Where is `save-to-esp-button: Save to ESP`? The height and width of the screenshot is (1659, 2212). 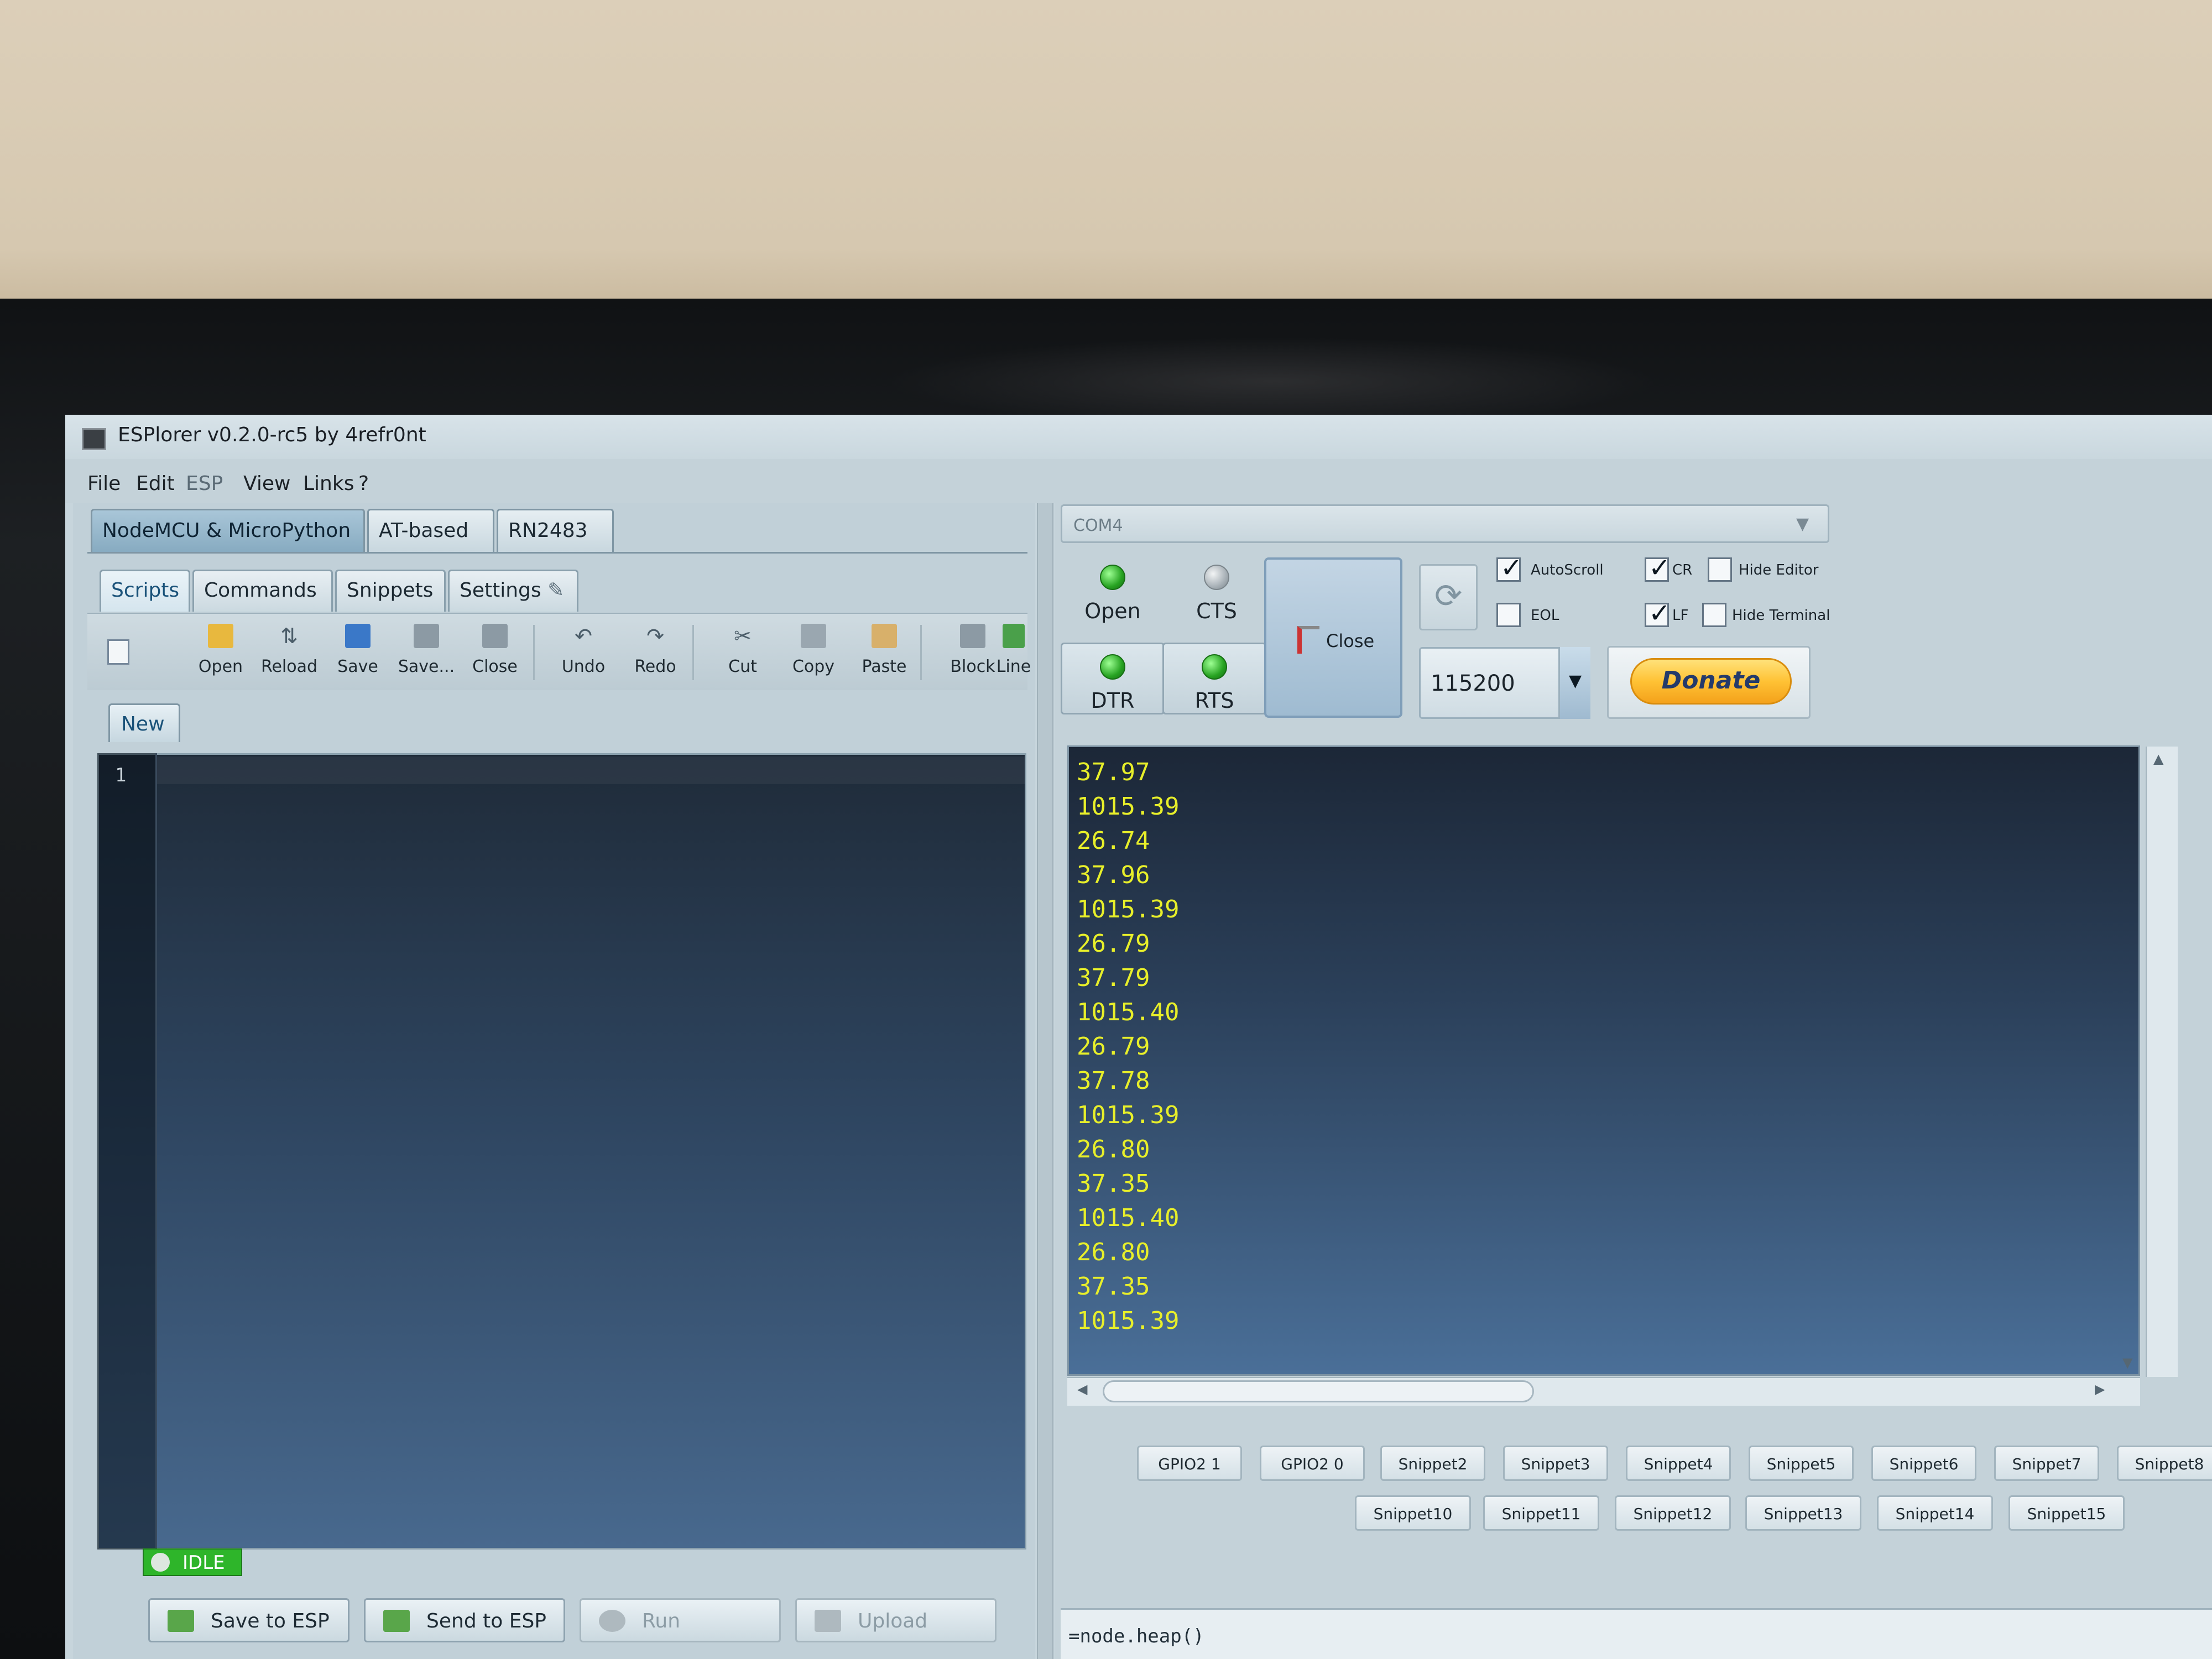 save-to-esp-button: Save to ESP is located at coordinates (249, 1620).